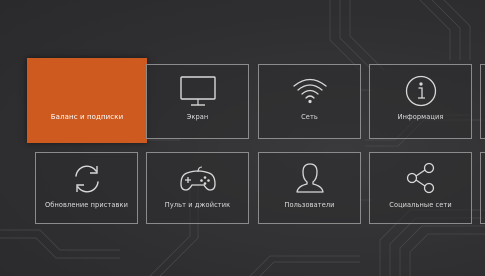  I want to click on tile-information: Информация, so click(420, 101).